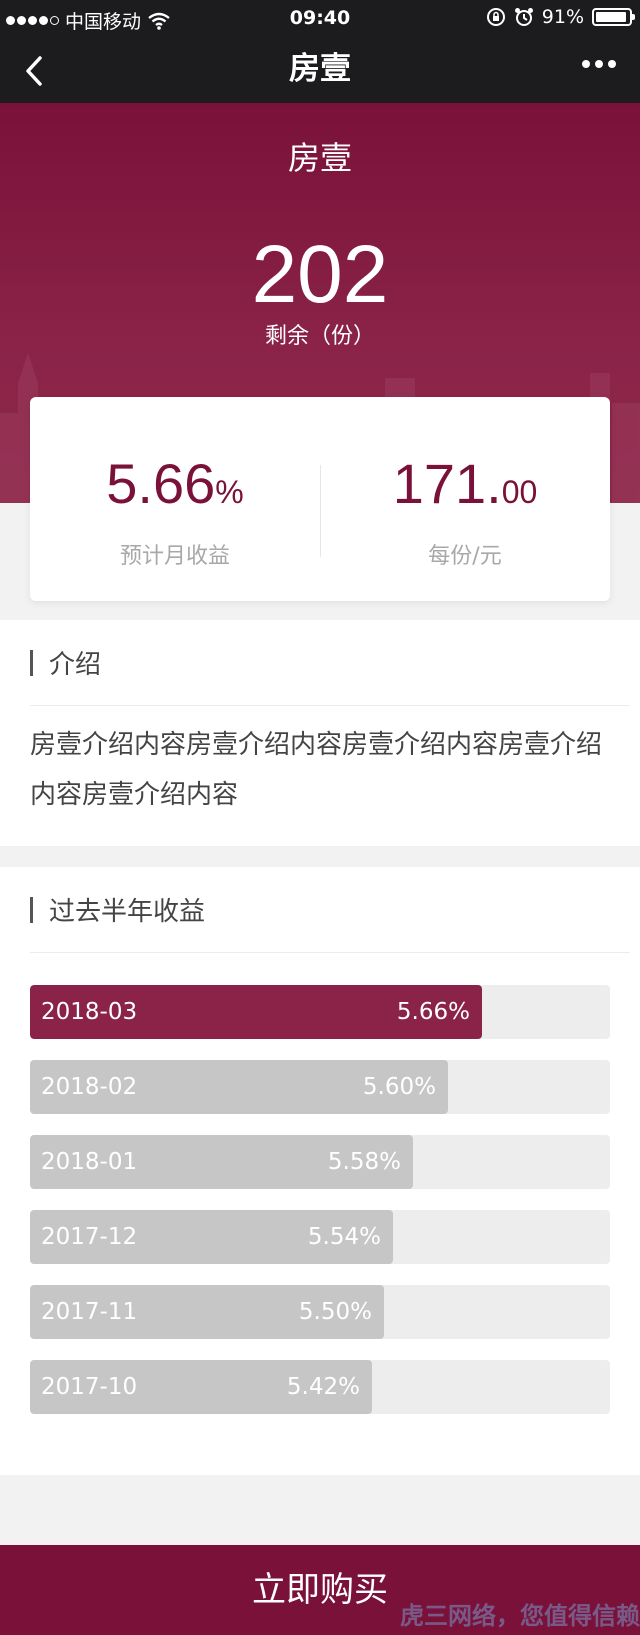  I want to click on watermark: 虎三网络，您值得信赖, so click(520, 1616).